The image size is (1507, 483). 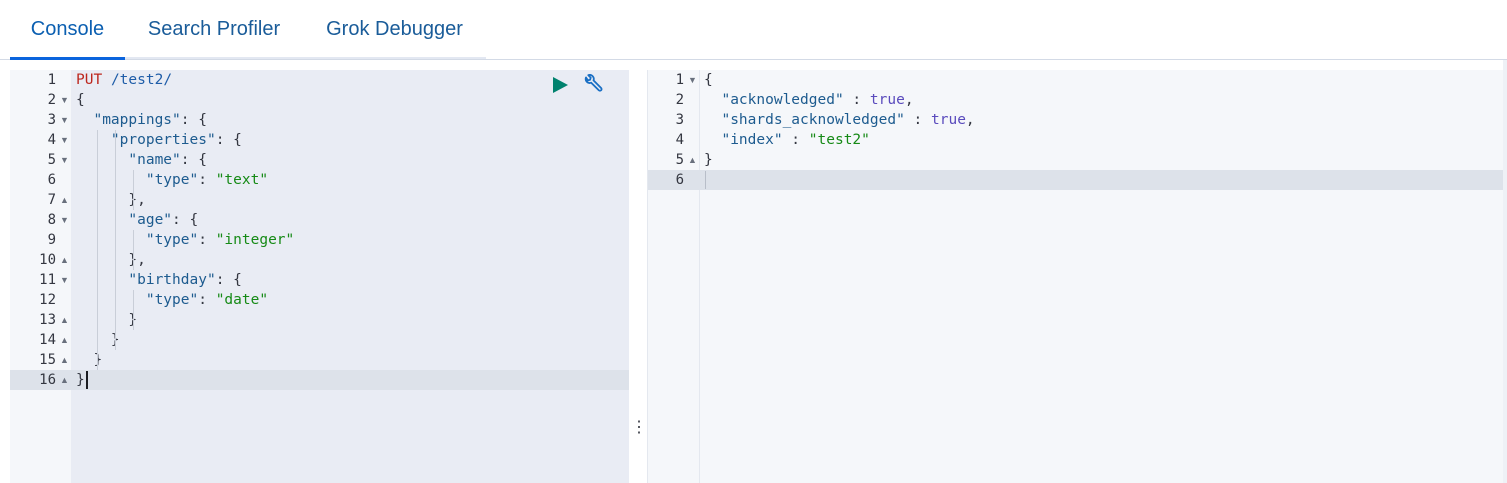 What do you see at coordinates (51, 220) in the screenshot?
I see `line-number: 8` at bounding box center [51, 220].